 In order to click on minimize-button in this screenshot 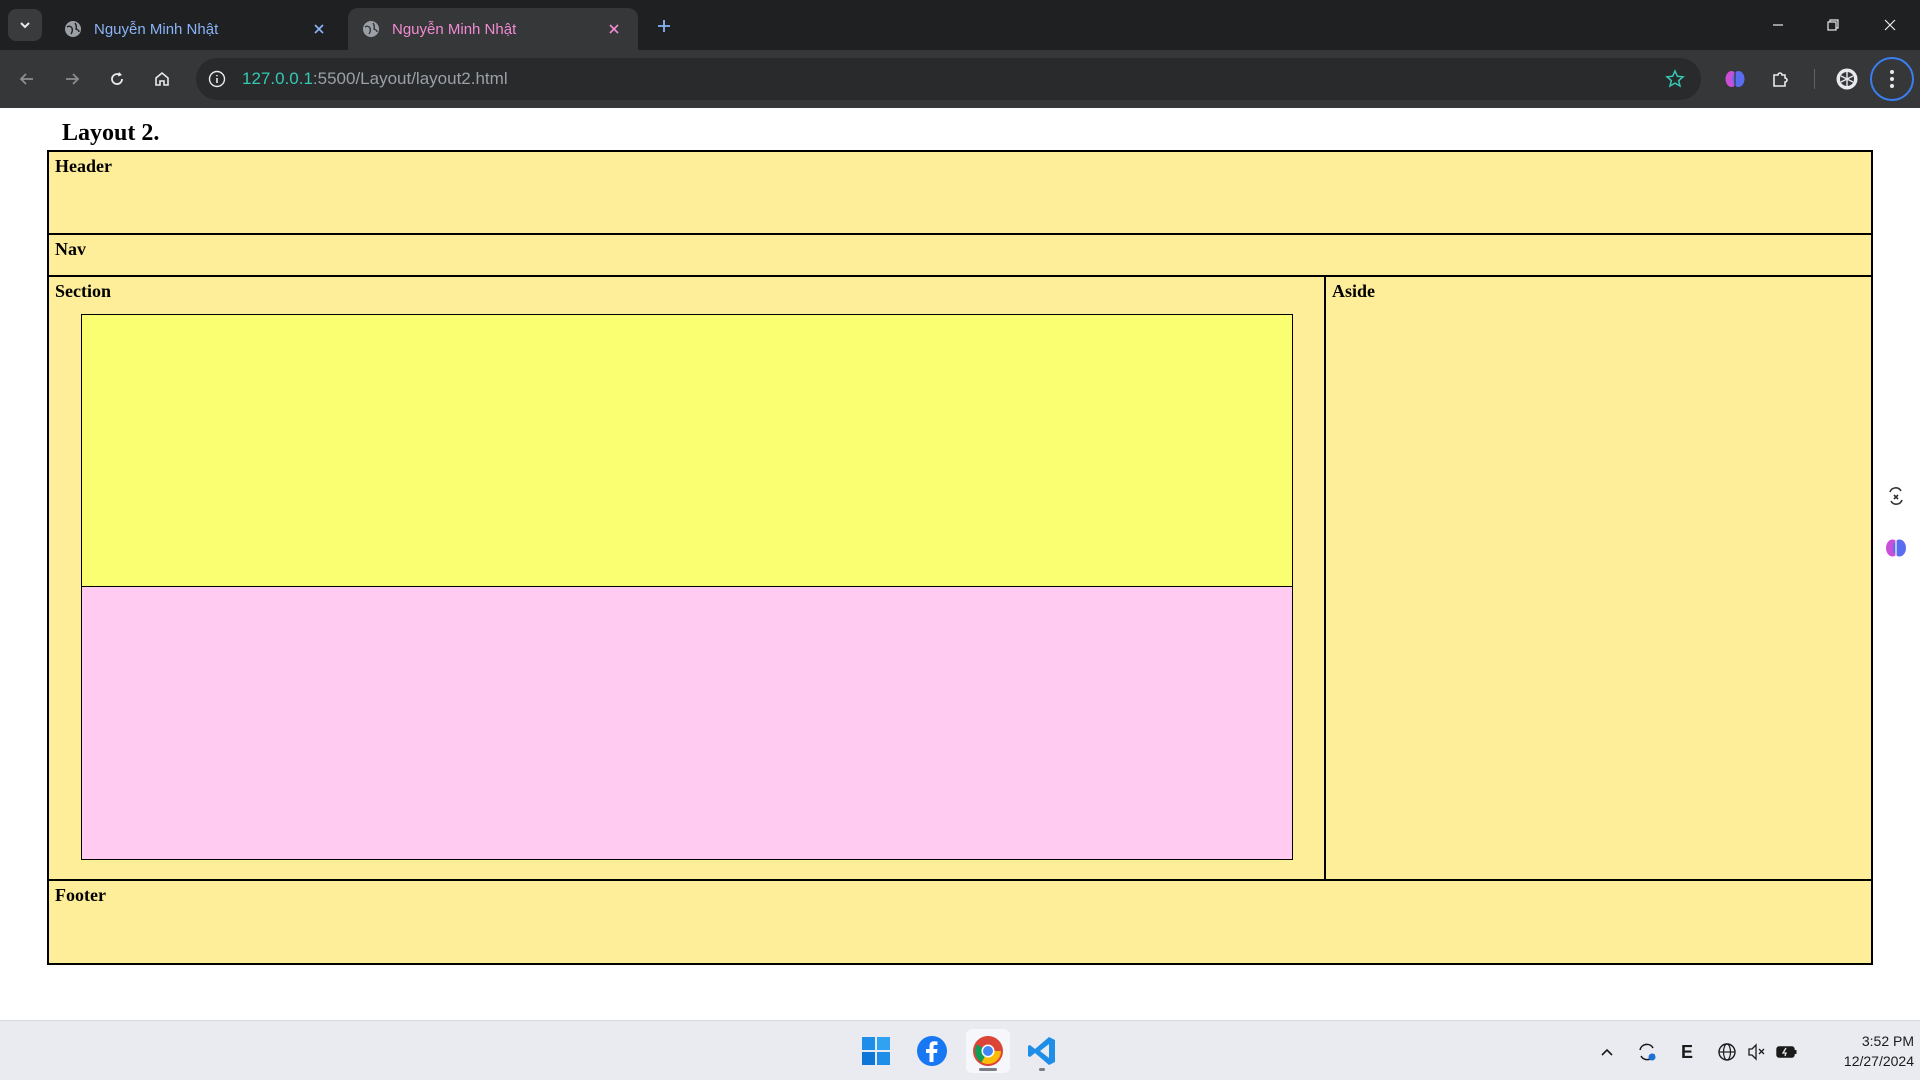, I will do `click(1778, 25)`.